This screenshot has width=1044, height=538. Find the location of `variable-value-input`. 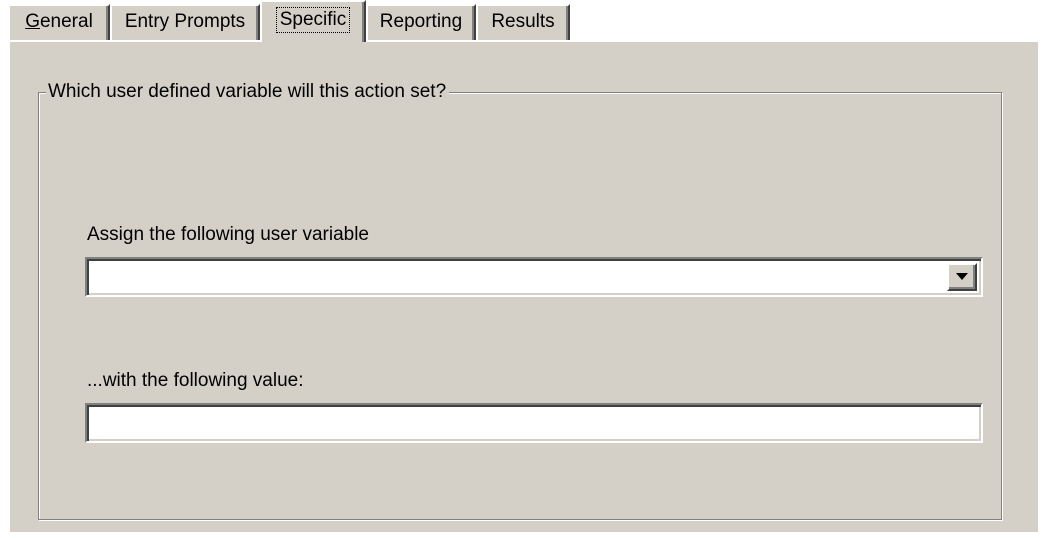

variable-value-input is located at coordinates (534, 423).